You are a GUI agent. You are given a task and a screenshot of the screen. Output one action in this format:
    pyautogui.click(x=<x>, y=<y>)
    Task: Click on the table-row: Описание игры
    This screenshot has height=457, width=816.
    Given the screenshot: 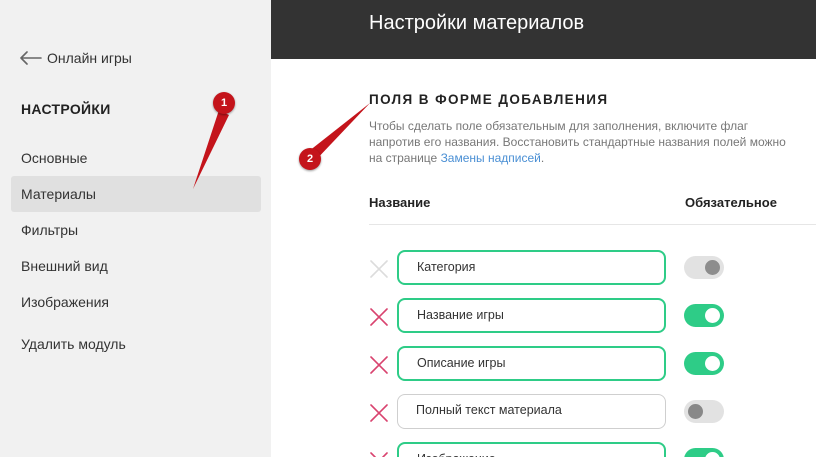 What is the action you would take?
    pyautogui.click(x=592, y=364)
    